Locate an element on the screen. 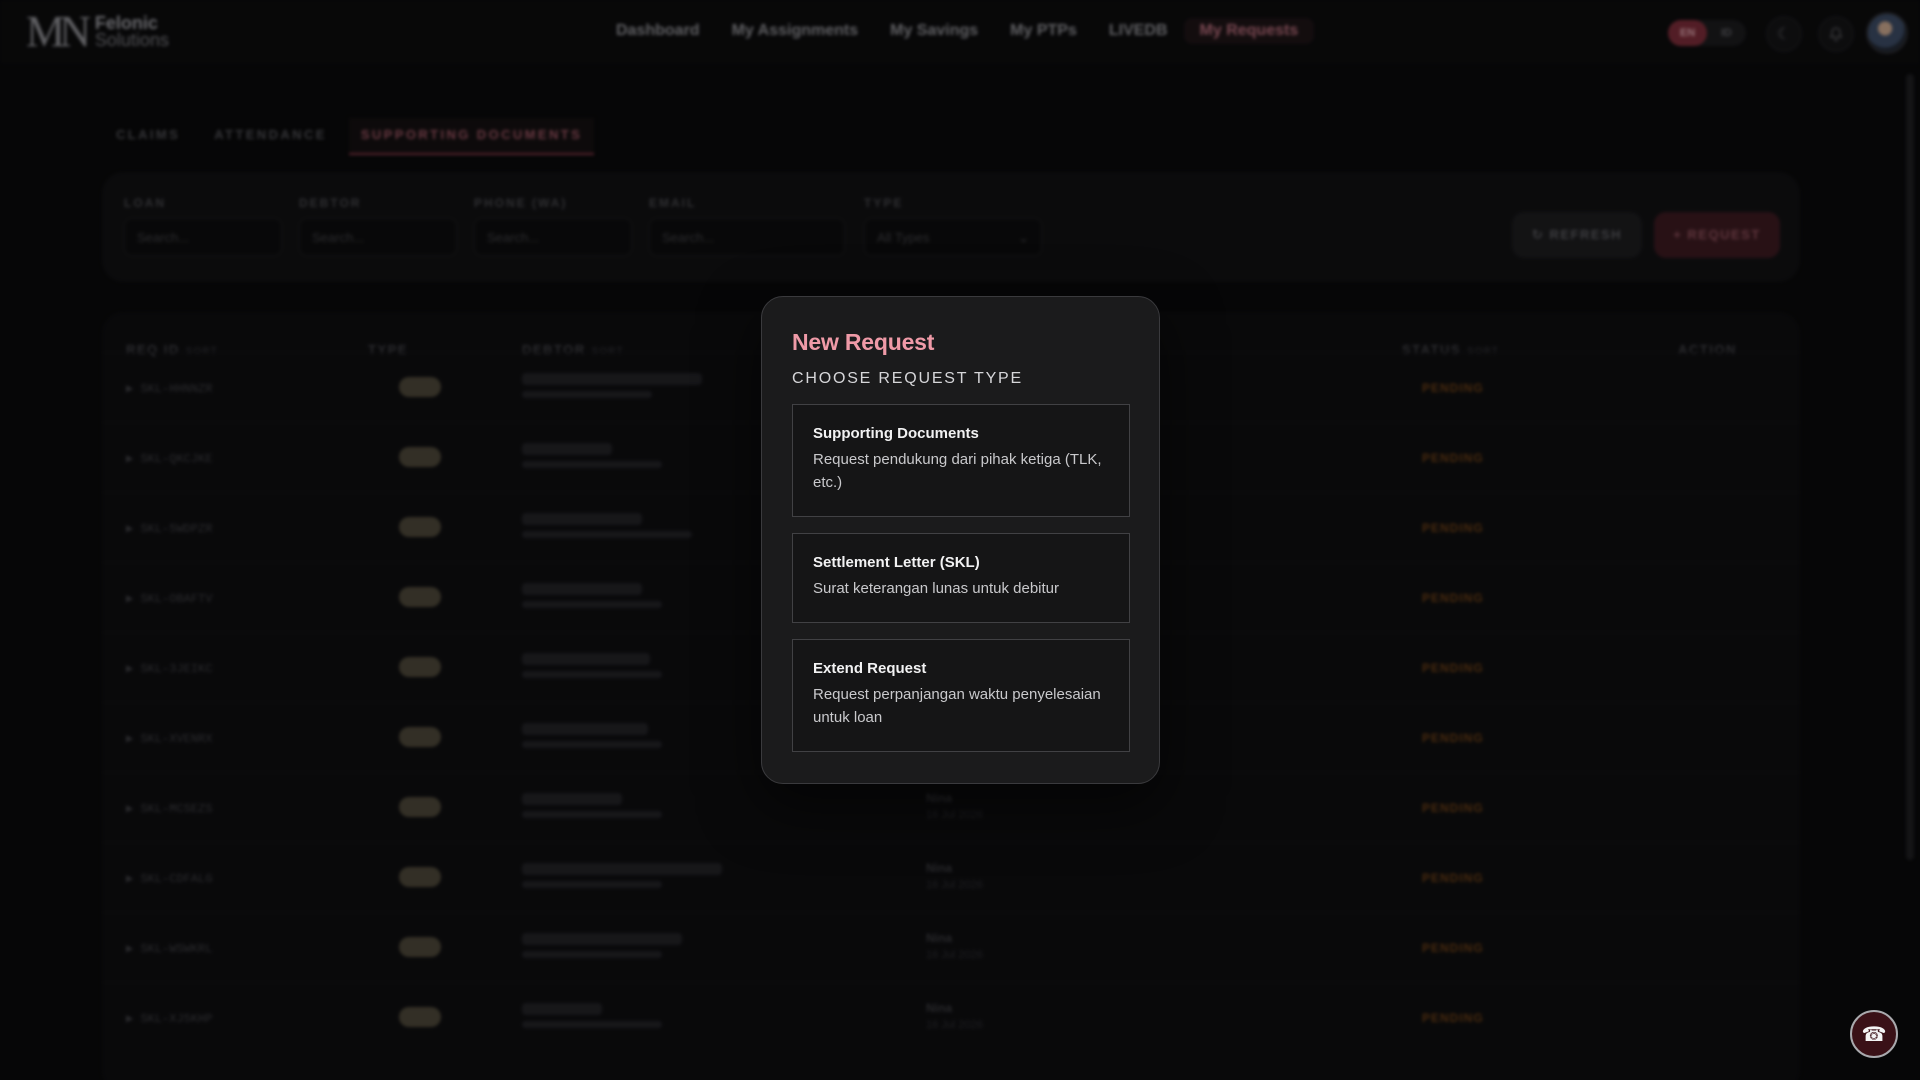 Image resolution: width=1920 pixels, height=1080 pixels. call-button: ☎ is located at coordinates (1874, 1034).